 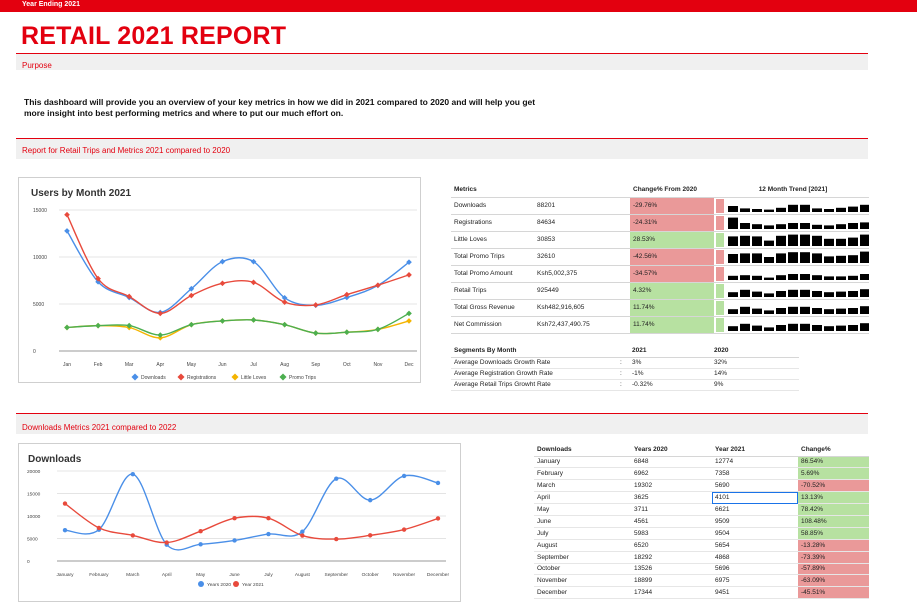 What do you see at coordinates (404, 575) in the screenshot?
I see `x-tick-label: November` at bounding box center [404, 575].